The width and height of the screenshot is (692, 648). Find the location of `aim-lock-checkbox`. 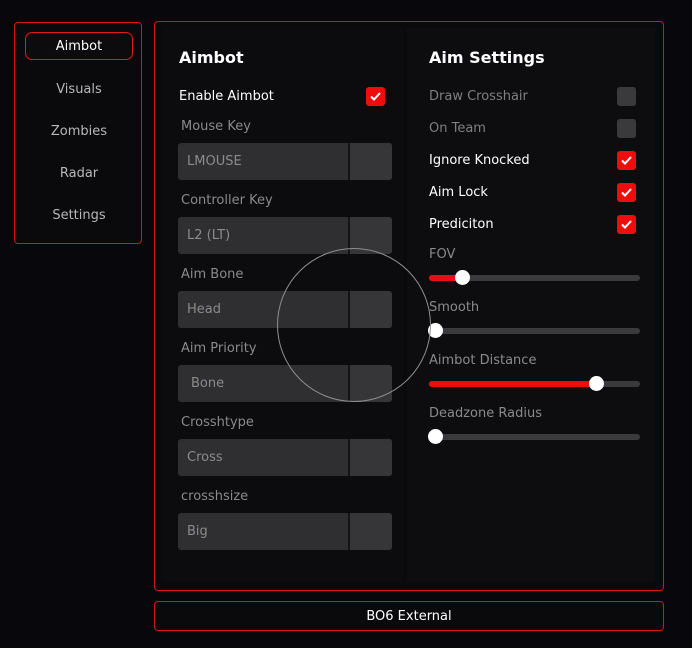

aim-lock-checkbox is located at coordinates (626, 192).